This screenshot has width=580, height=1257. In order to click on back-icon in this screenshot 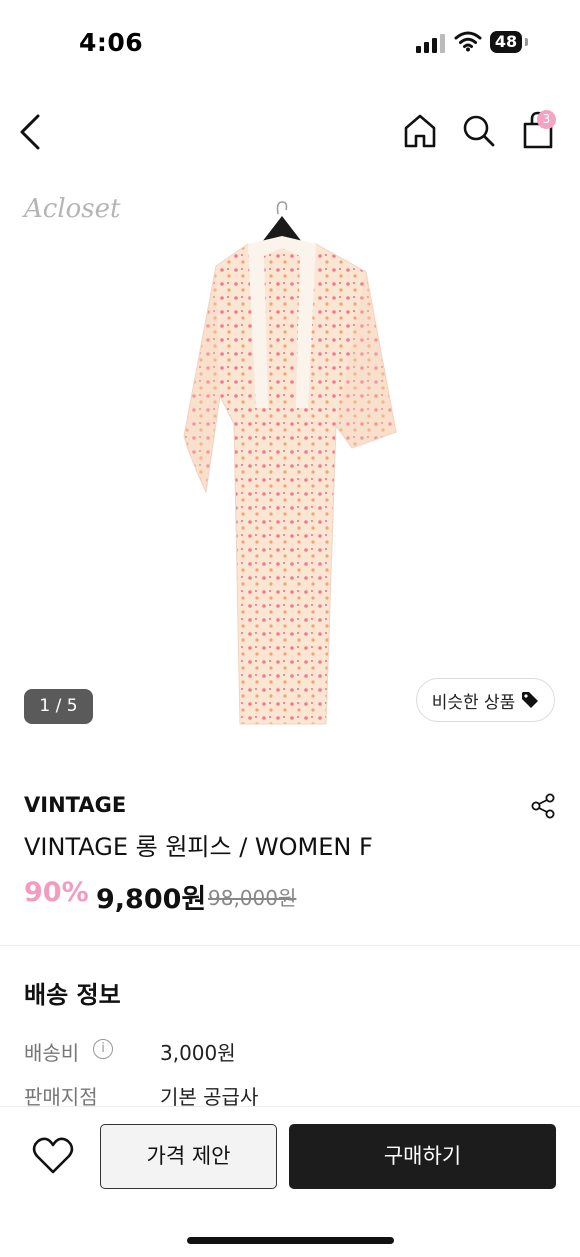, I will do `click(32, 132)`.